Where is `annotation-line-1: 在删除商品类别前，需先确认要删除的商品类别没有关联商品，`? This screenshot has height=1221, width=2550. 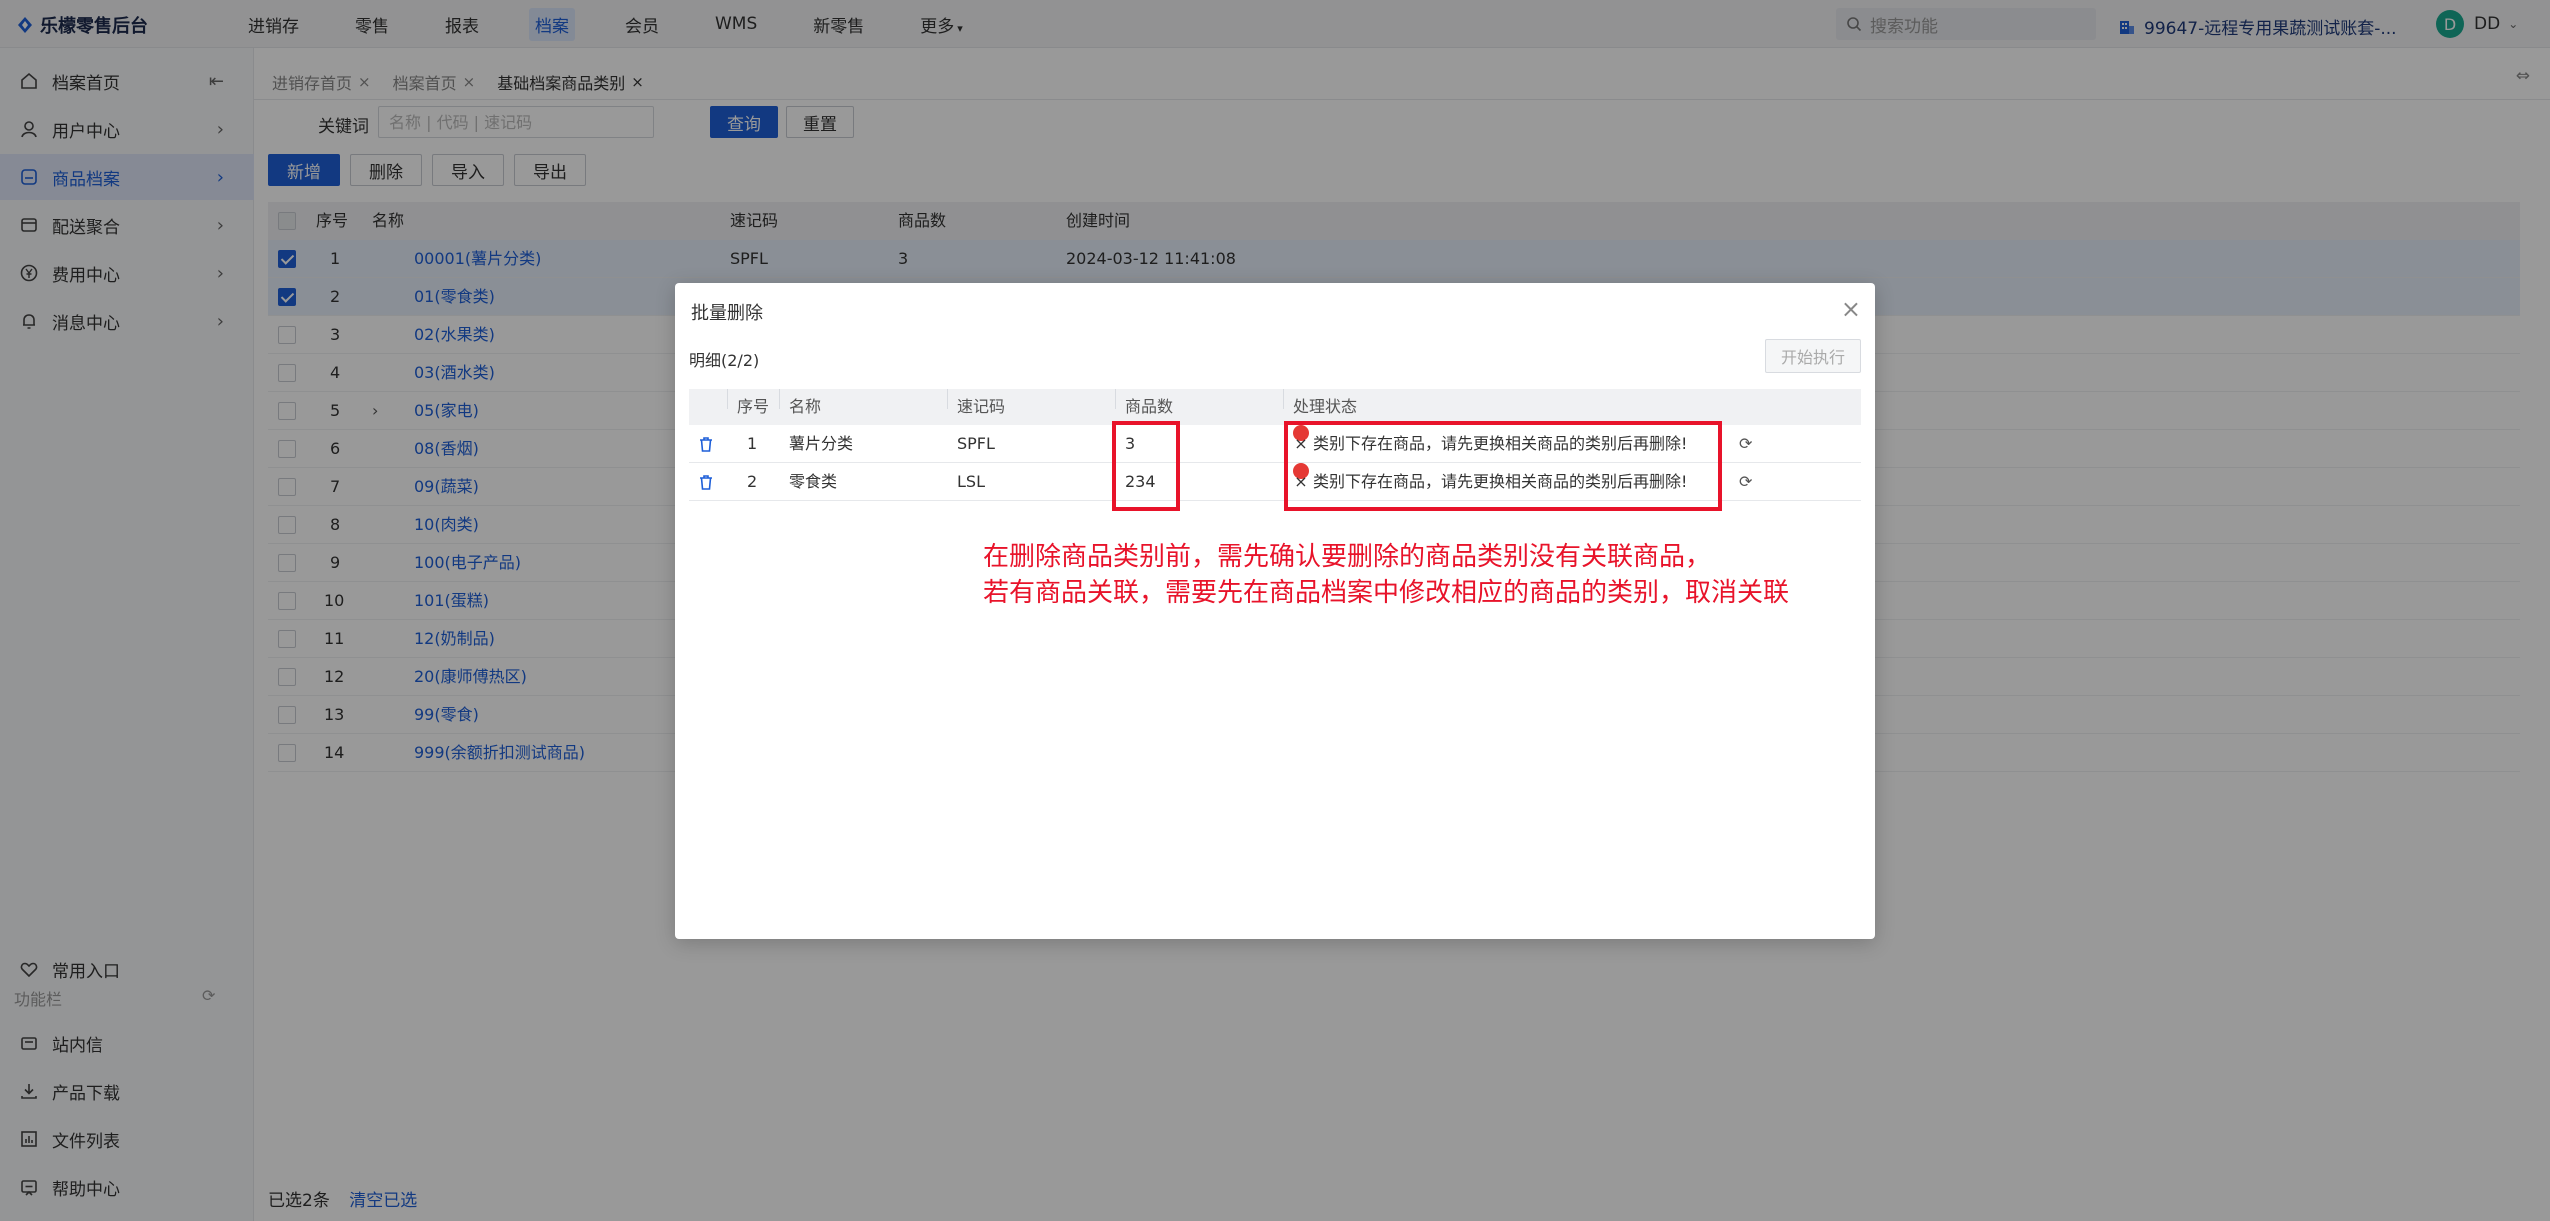
annotation-line-1: 在删除商品类别前，需先确认要删除的商品类别没有关联商品， is located at coordinates (1347, 557).